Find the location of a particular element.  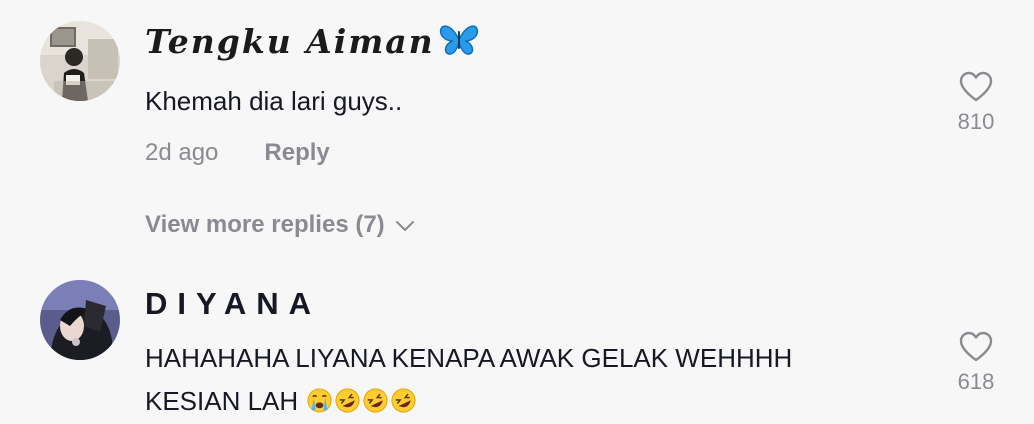

comment-text-line: KESIAN LAH is located at coordinates (222, 401).